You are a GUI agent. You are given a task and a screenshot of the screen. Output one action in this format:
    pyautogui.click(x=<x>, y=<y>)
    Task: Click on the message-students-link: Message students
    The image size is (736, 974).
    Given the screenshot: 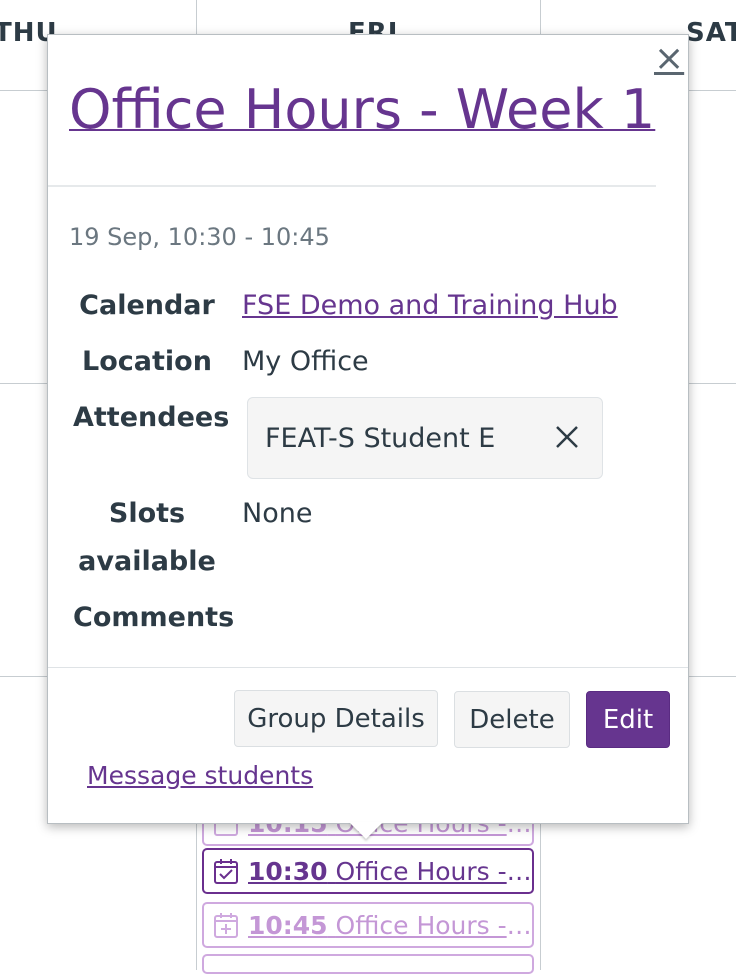 What is the action you would take?
    pyautogui.click(x=200, y=775)
    